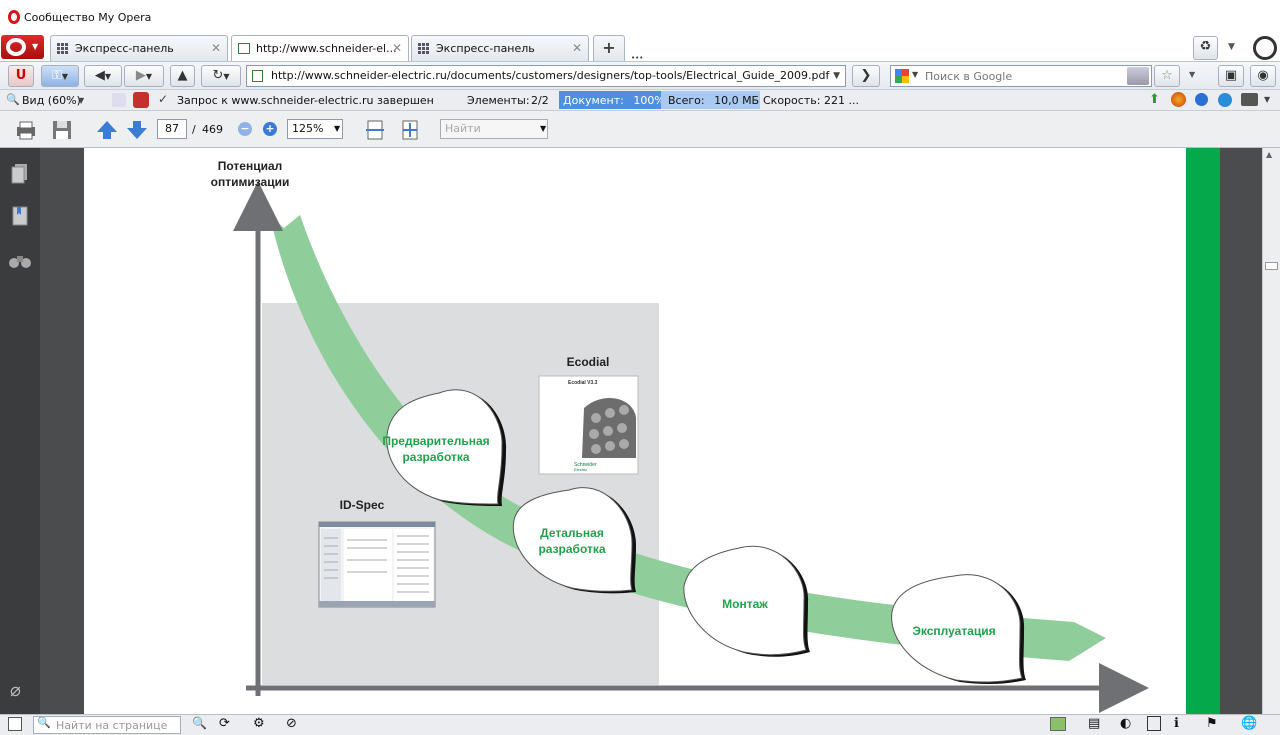 Image resolution: width=1280 pixels, height=735 pixels. I want to click on messenger-icon, so click(1201, 99).